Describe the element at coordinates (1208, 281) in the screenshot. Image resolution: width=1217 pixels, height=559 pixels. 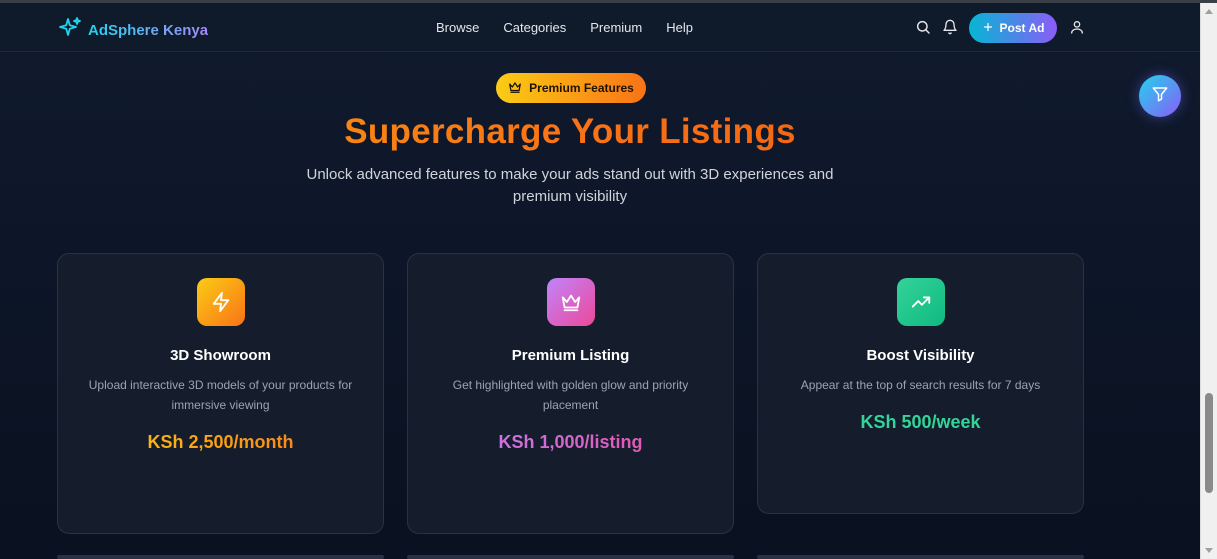
I see `page-scrollbar` at that location.